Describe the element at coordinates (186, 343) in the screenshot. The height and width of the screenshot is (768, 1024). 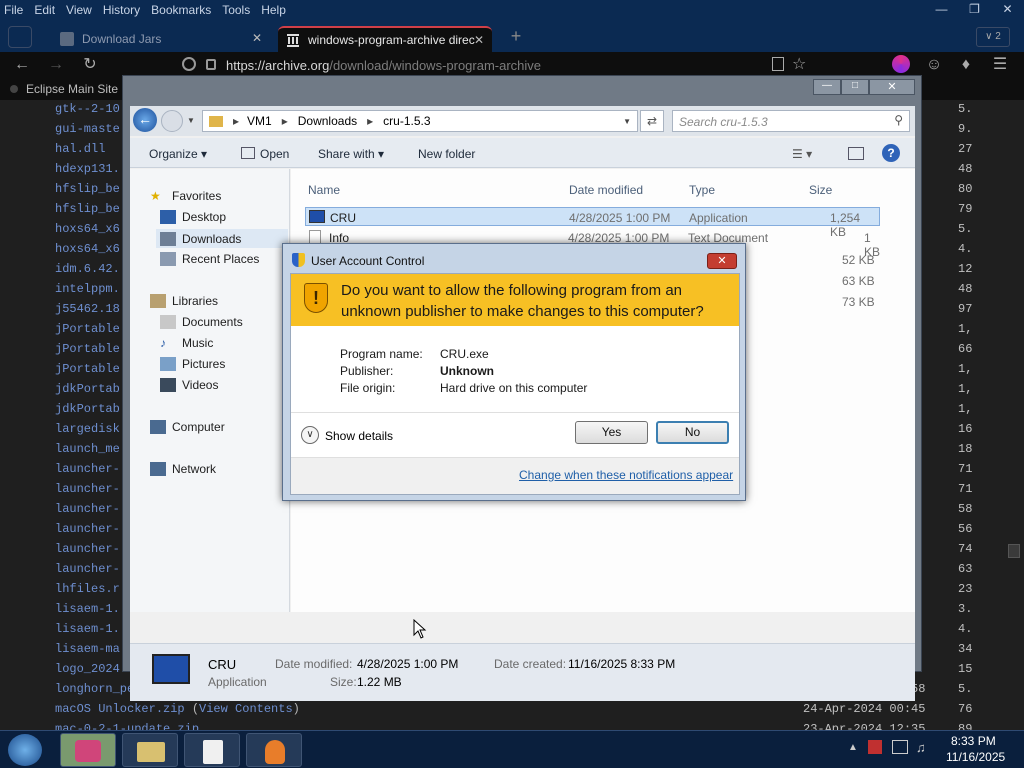
I see `nav-music: ♪ Music` at that location.